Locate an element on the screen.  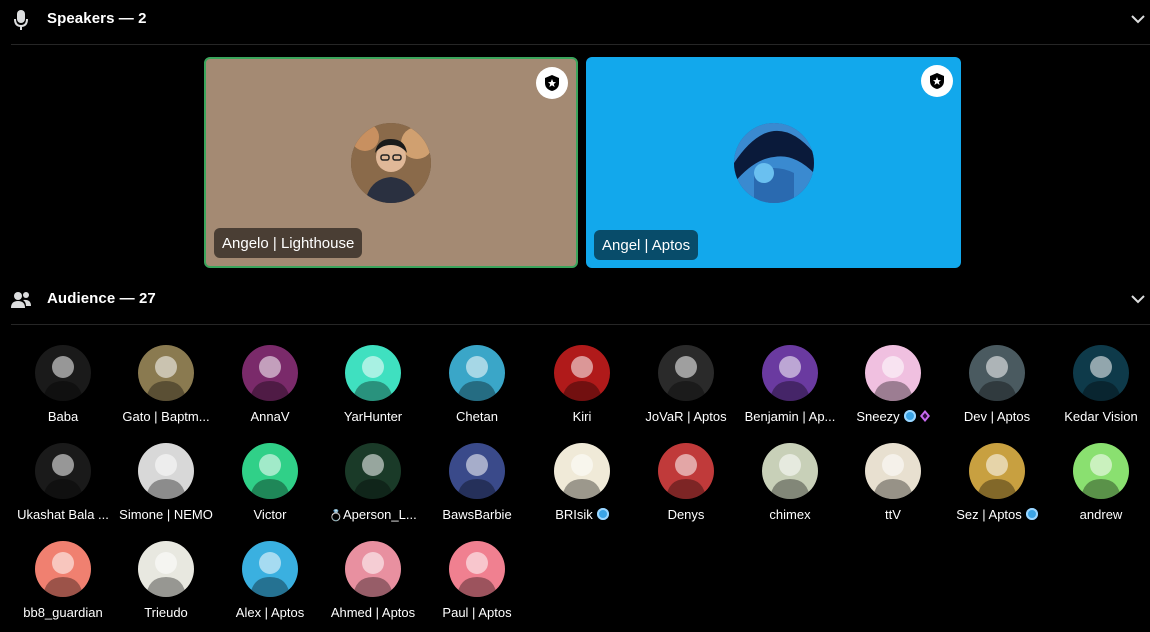
audience-name-text: Trieudo is located at coordinates (166, 612).